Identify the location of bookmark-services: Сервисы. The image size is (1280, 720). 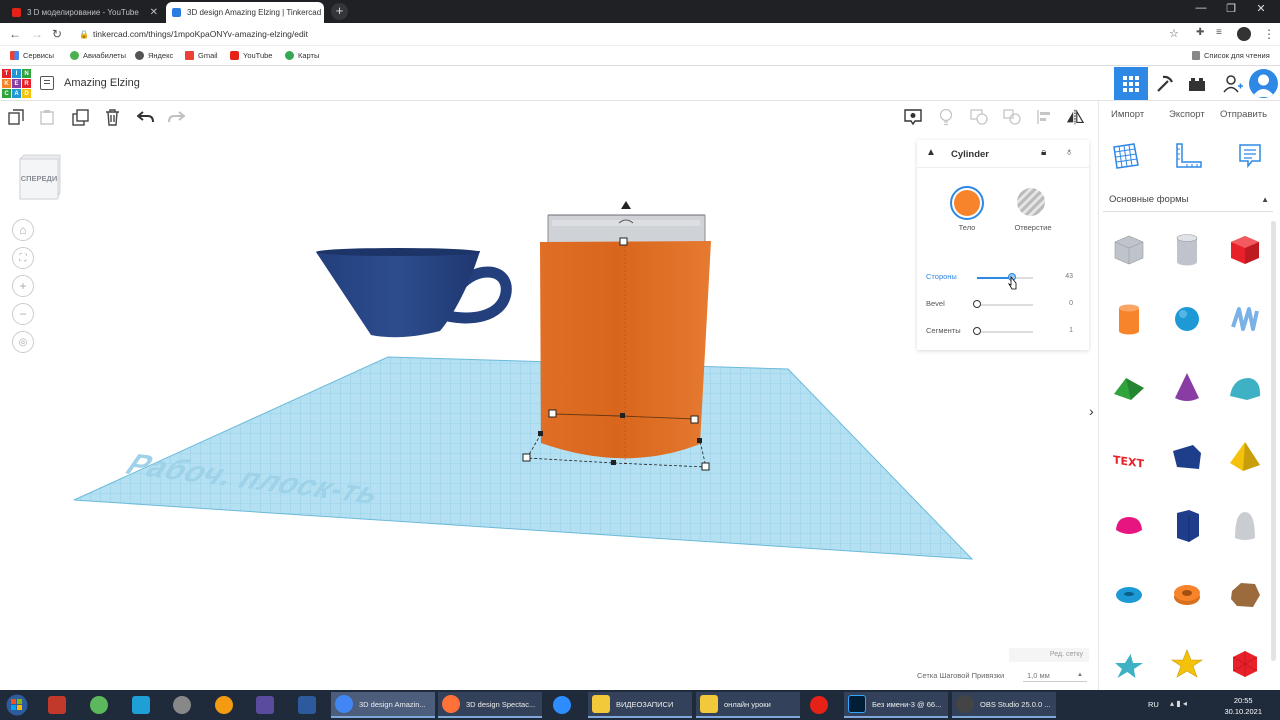
(32, 55).